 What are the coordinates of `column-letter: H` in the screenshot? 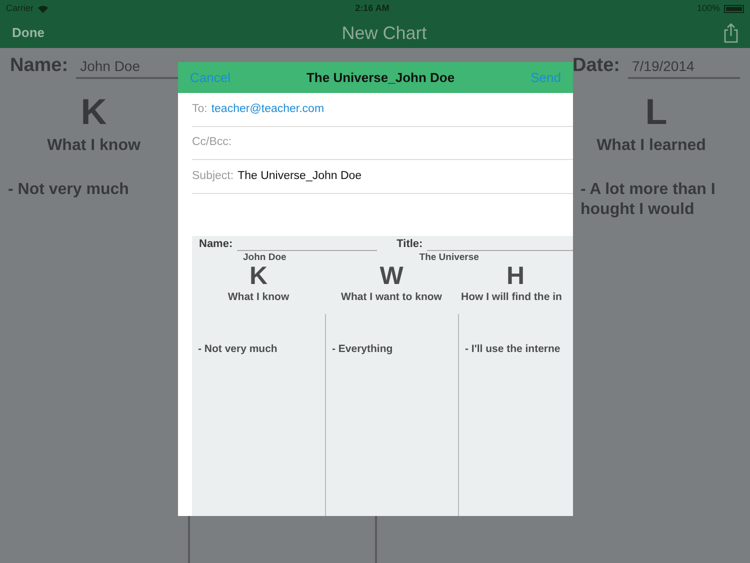 It's located at (515, 276).